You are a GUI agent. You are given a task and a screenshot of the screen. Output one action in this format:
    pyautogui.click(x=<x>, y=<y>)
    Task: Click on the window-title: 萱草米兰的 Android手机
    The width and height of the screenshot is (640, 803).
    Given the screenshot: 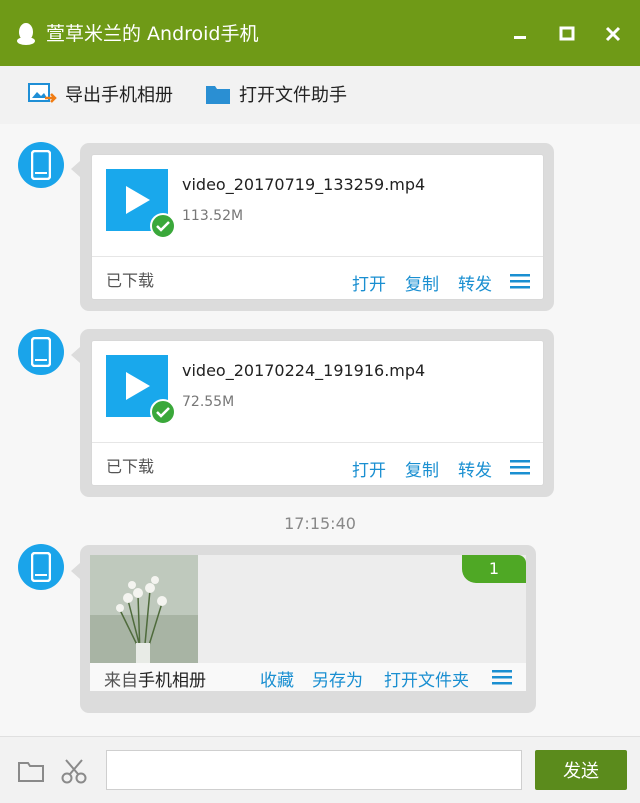 What is the action you would take?
    pyautogui.click(x=152, y=34)
    